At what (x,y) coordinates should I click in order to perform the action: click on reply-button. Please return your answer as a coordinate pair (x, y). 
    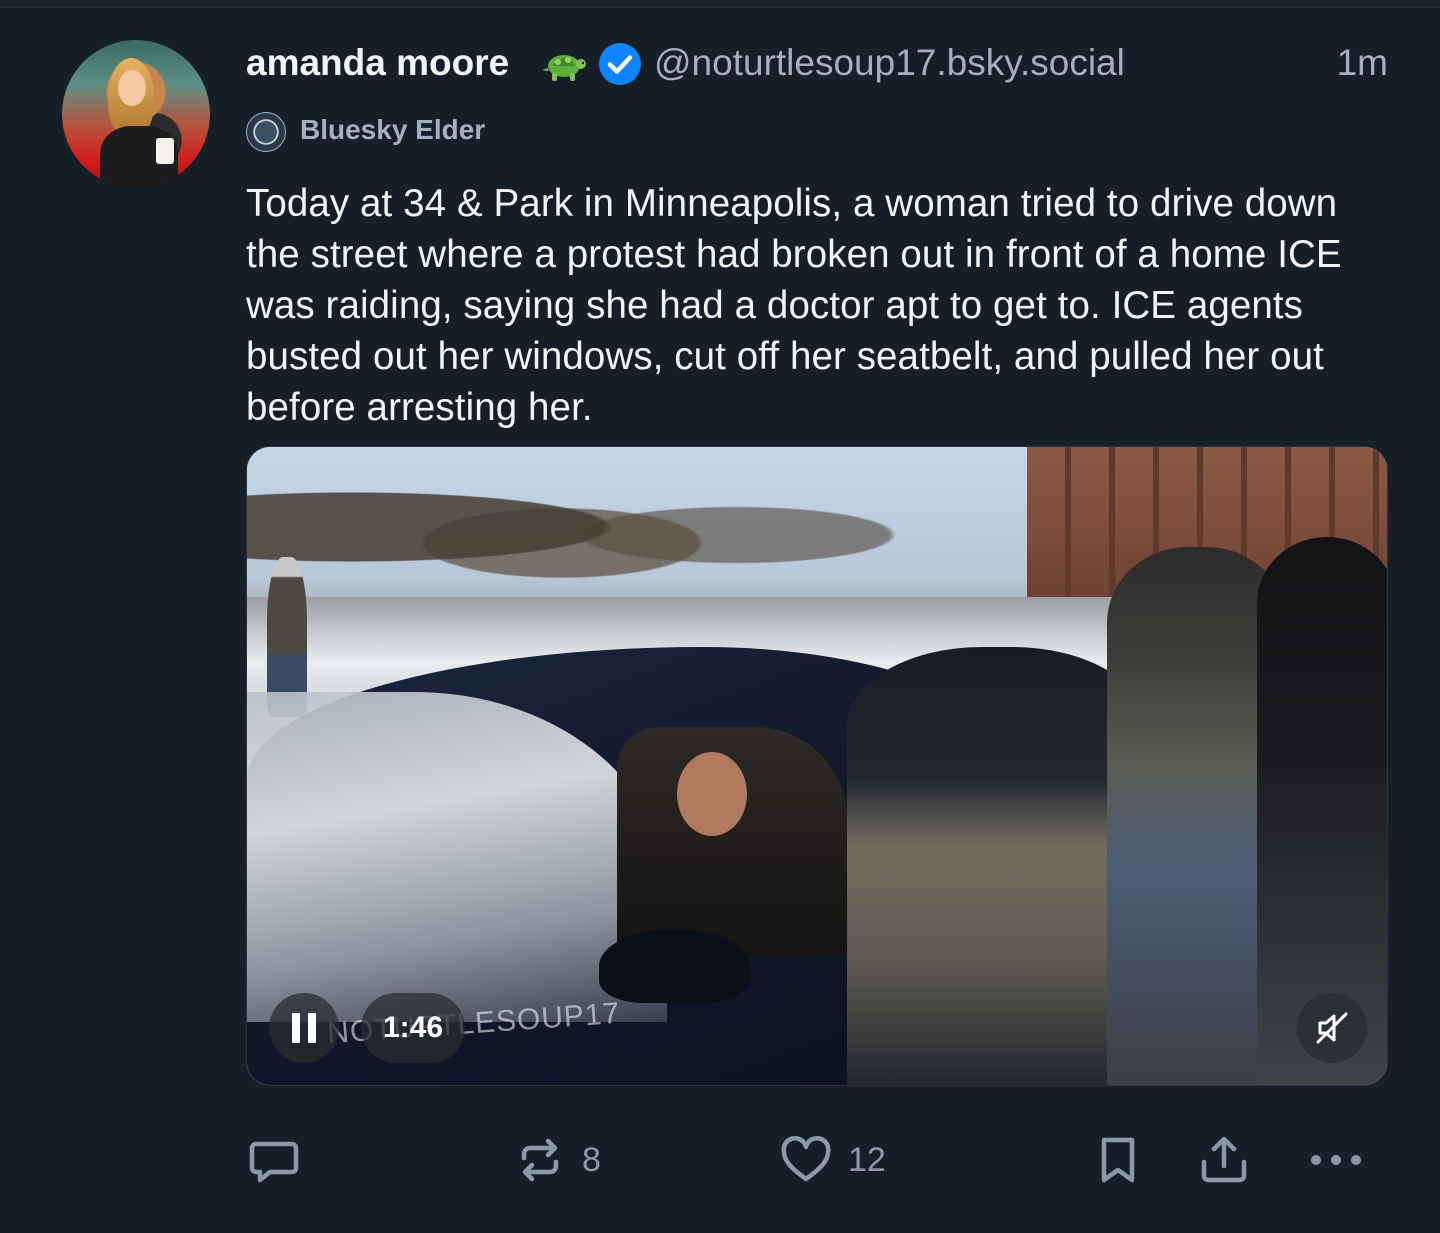
    Looking at the image, I should click on (281, 1160).